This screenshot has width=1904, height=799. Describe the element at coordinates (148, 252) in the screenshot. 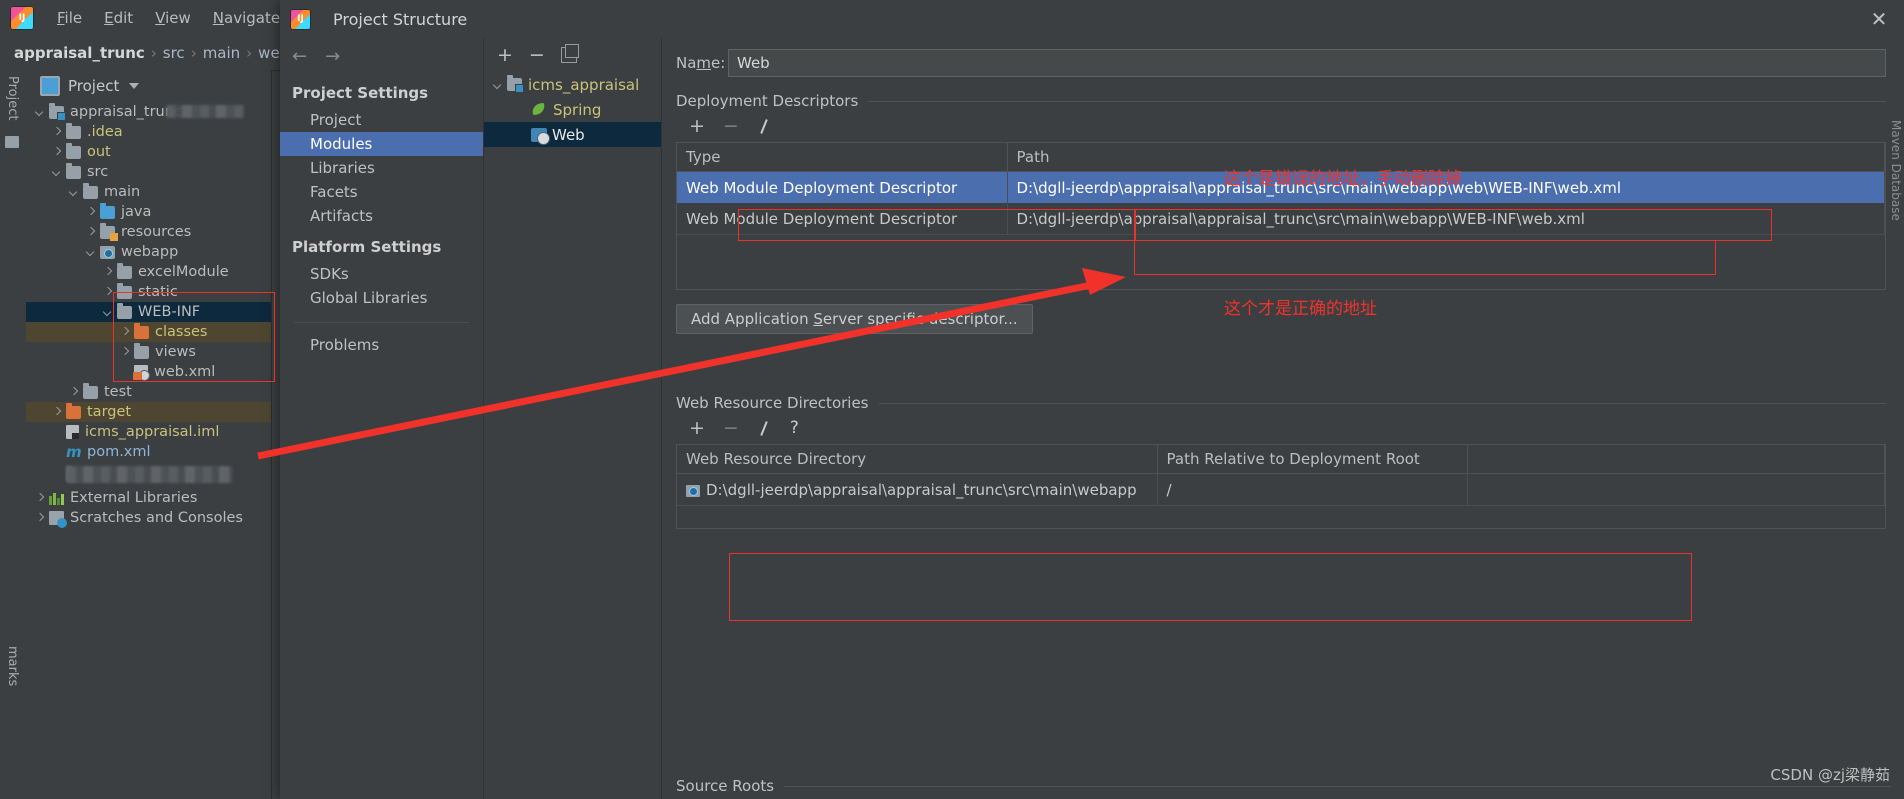

I see `tree-item-webapp: webapp` at that location.